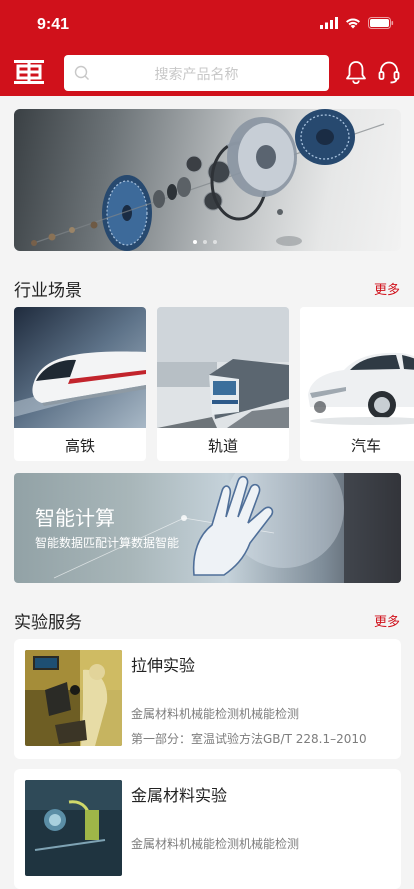 Image resolution: width=414 pixels, height=889 pixels. Describe the element at coordinates (53, 24) in the screenshot. I see `status-time: 9:41` at that location.